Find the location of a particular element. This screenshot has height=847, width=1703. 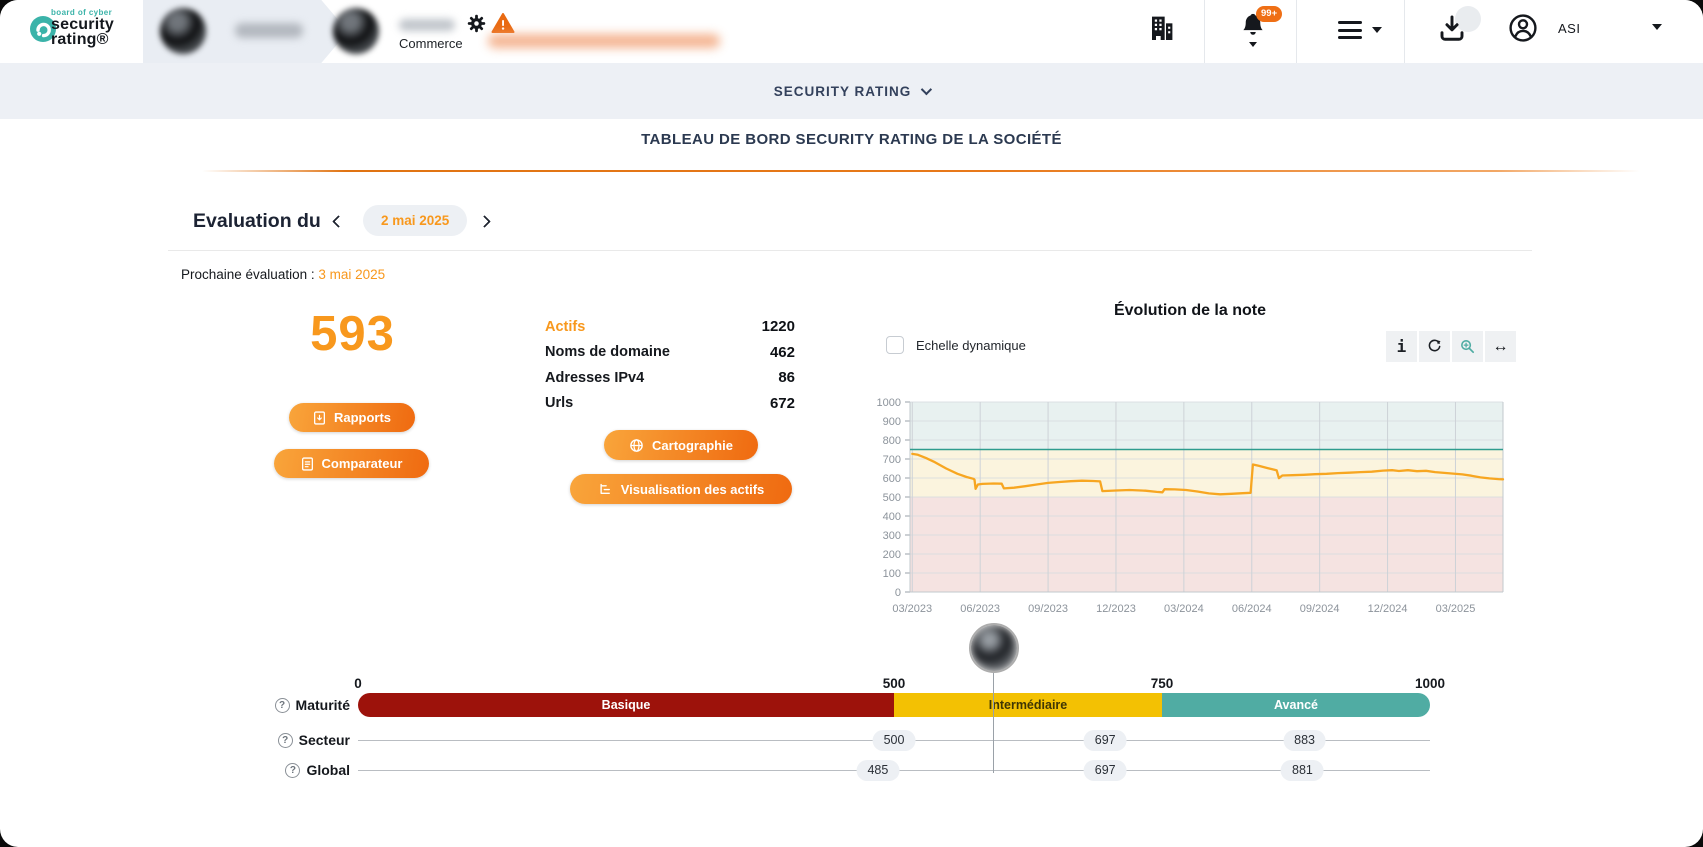

next-evaluation-text: Prochaine évaluation : 3 mai 2025 is located at coordinates (283, 274).